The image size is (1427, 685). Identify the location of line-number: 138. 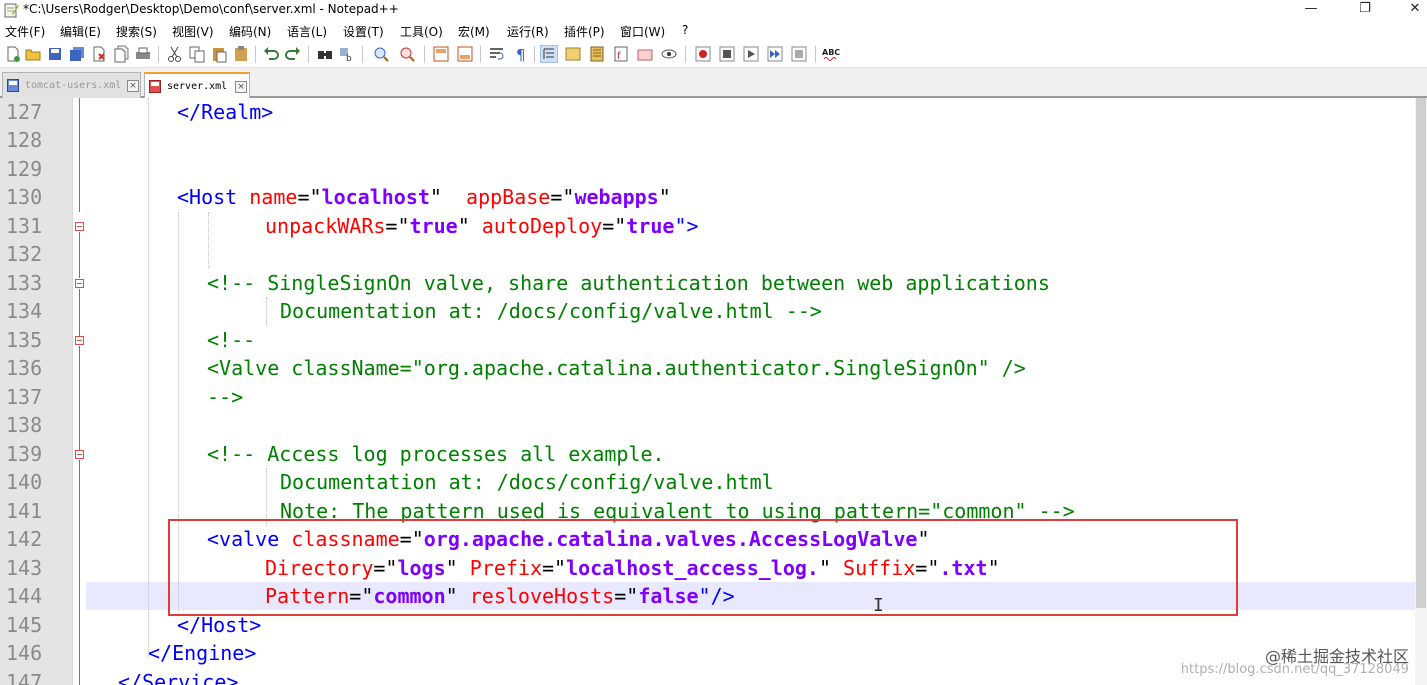
(24, 425).